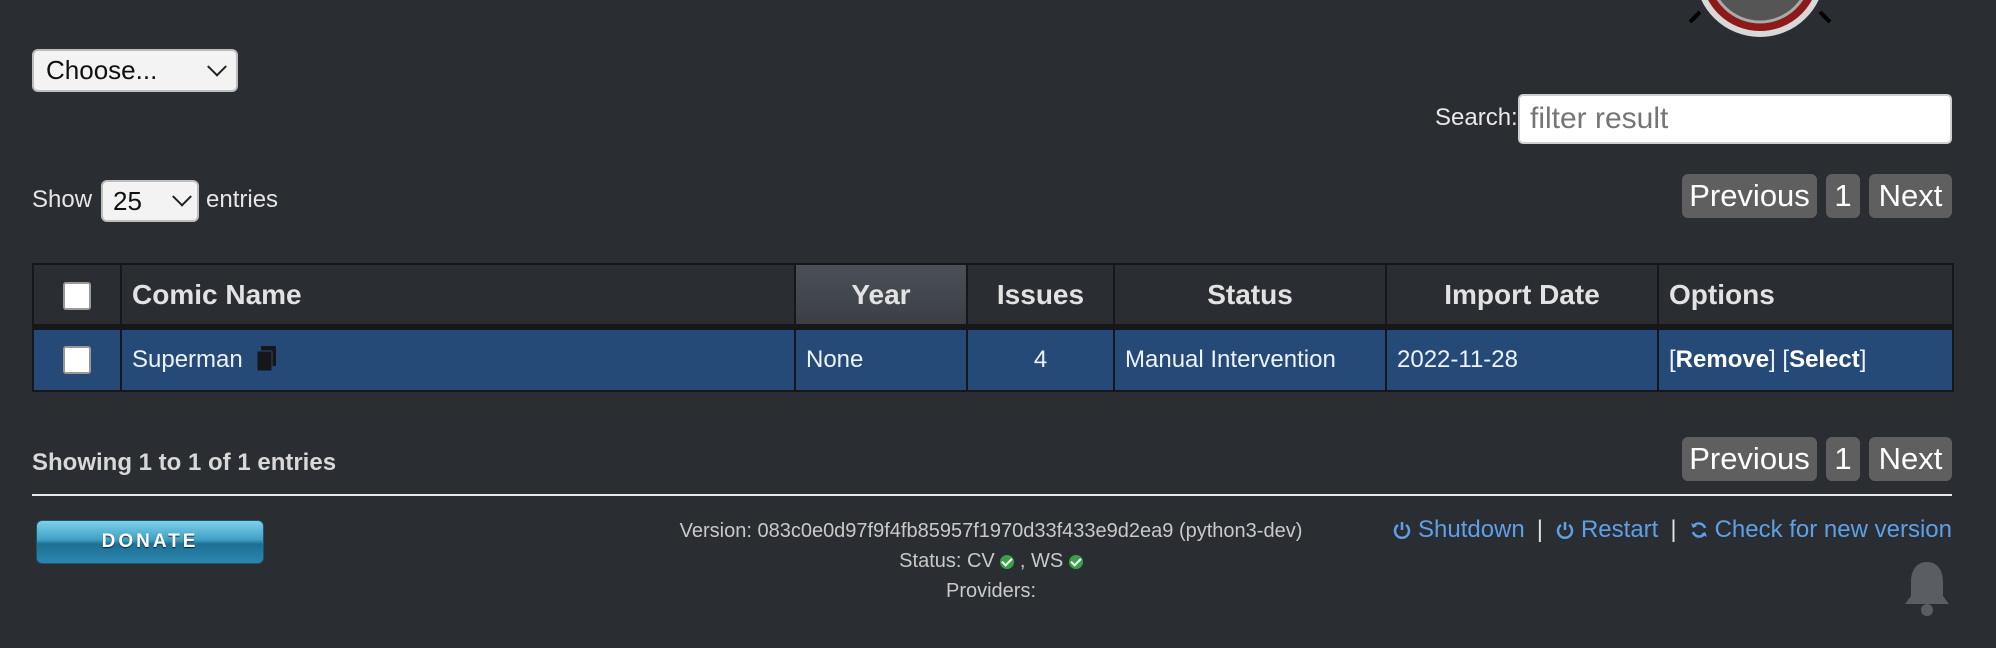  Describe the element at coordinates (150, 201) in the screenshot. I see `entries-per-page-select: 25` at that location.